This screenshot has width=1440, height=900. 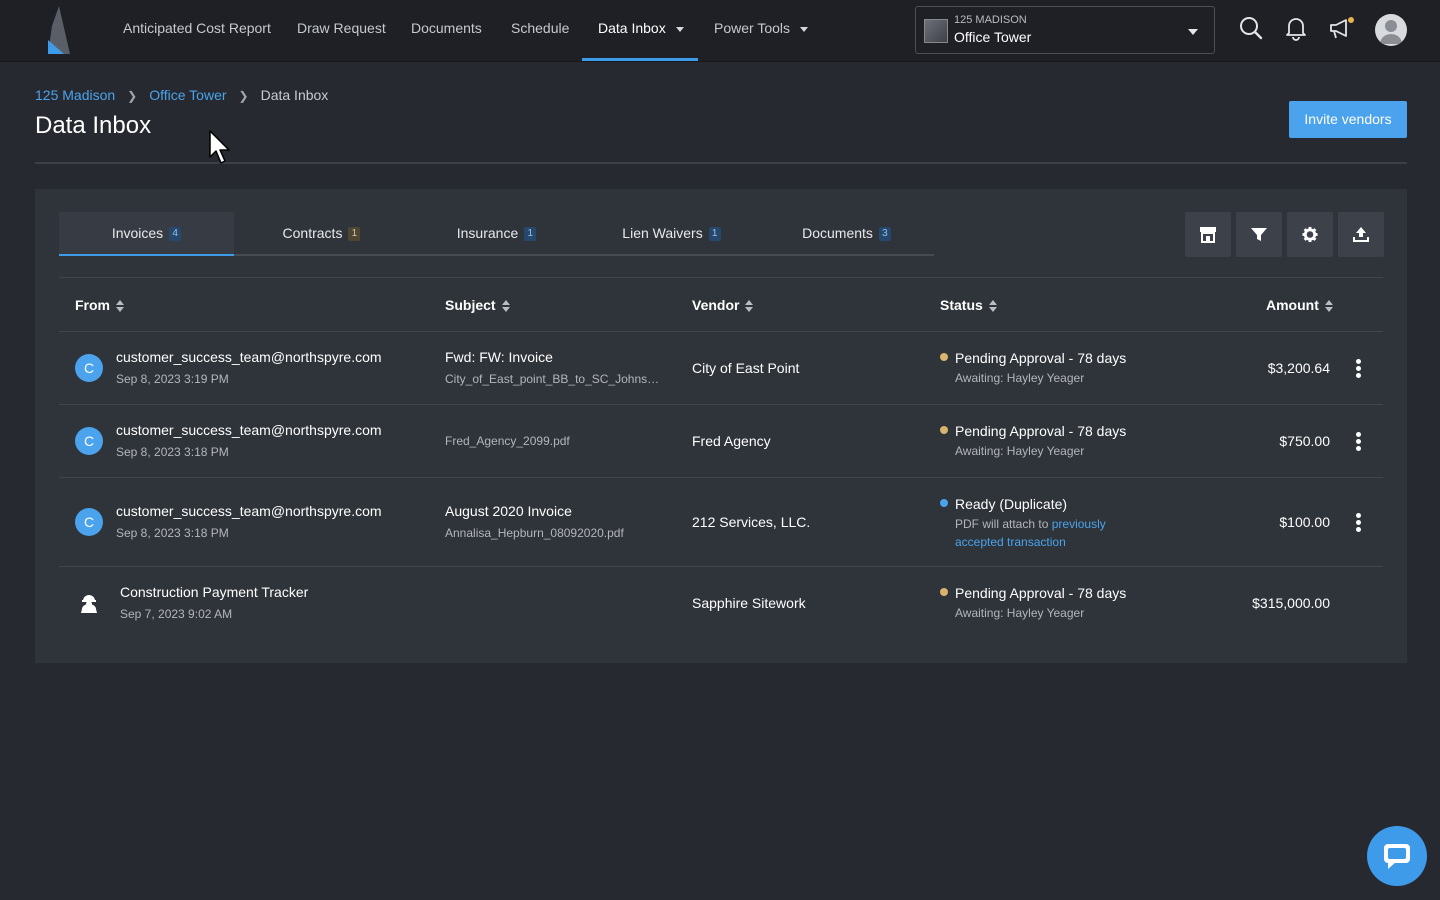 What do you see at coordinates (641, 31) in the screenshot?
I see `nav-data-inbox: Data Inbox` at bounding box center [641, 31].